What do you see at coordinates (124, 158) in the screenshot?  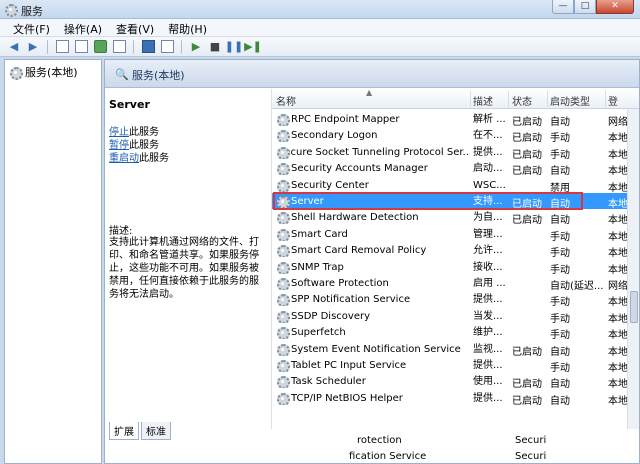 I see `restart-service-link: 重启动` at bounding box center [124, 158].